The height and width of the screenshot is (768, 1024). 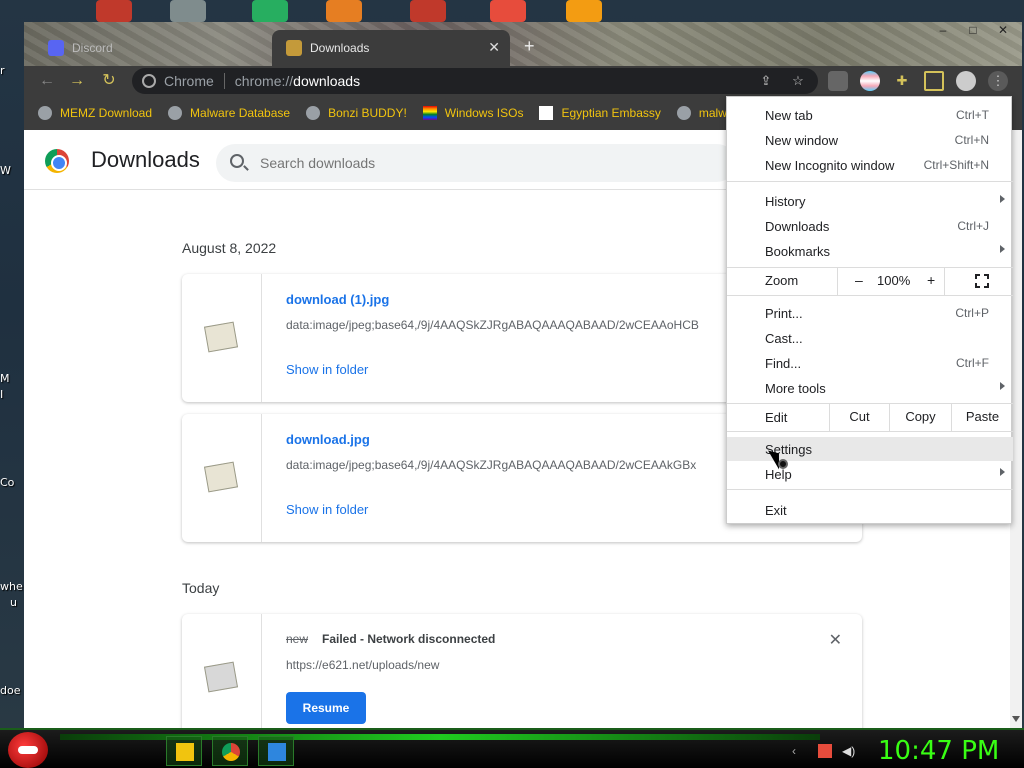 I want to click on search-downloads-field, so click(x=476, y=163).